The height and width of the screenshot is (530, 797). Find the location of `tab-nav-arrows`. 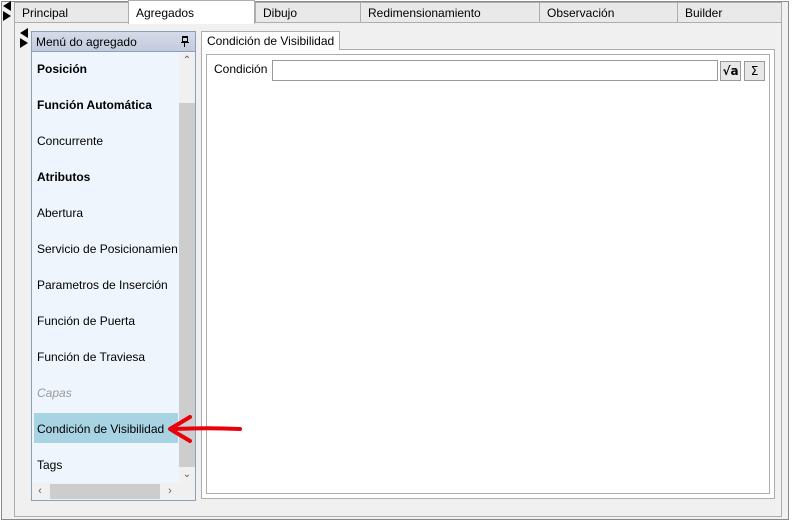

tab-nav-arrows is located at coordinates (8, 11).